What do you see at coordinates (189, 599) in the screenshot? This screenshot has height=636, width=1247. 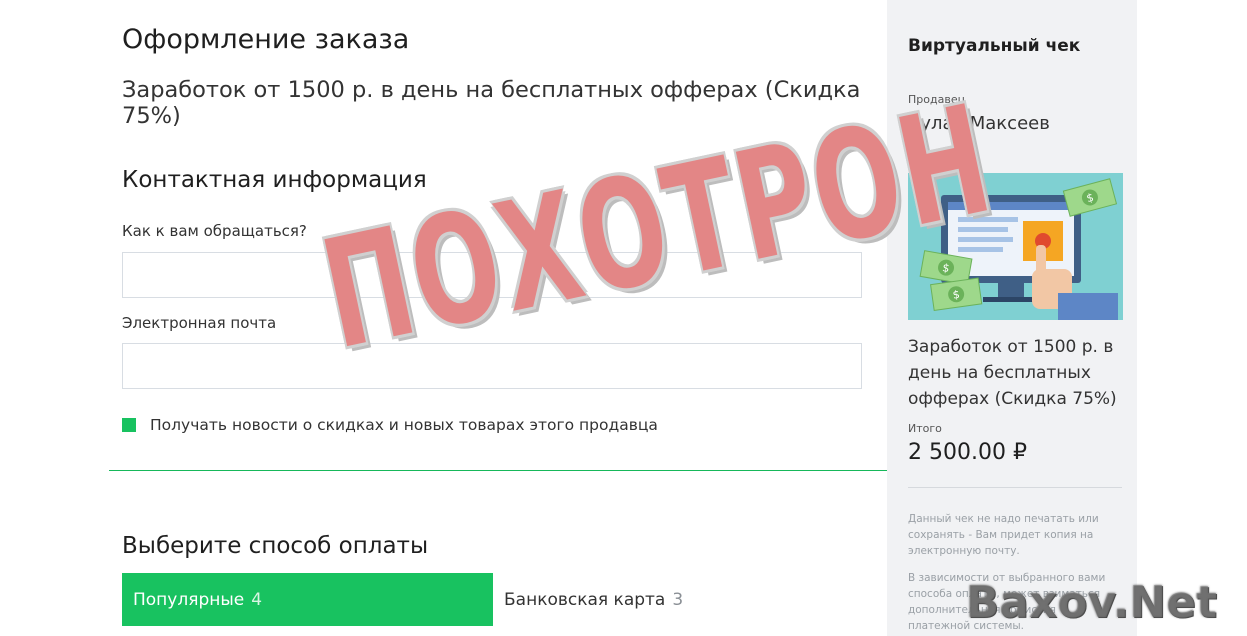 I see `tab-popular-label: Популярные` at bounding box center [189, 599].